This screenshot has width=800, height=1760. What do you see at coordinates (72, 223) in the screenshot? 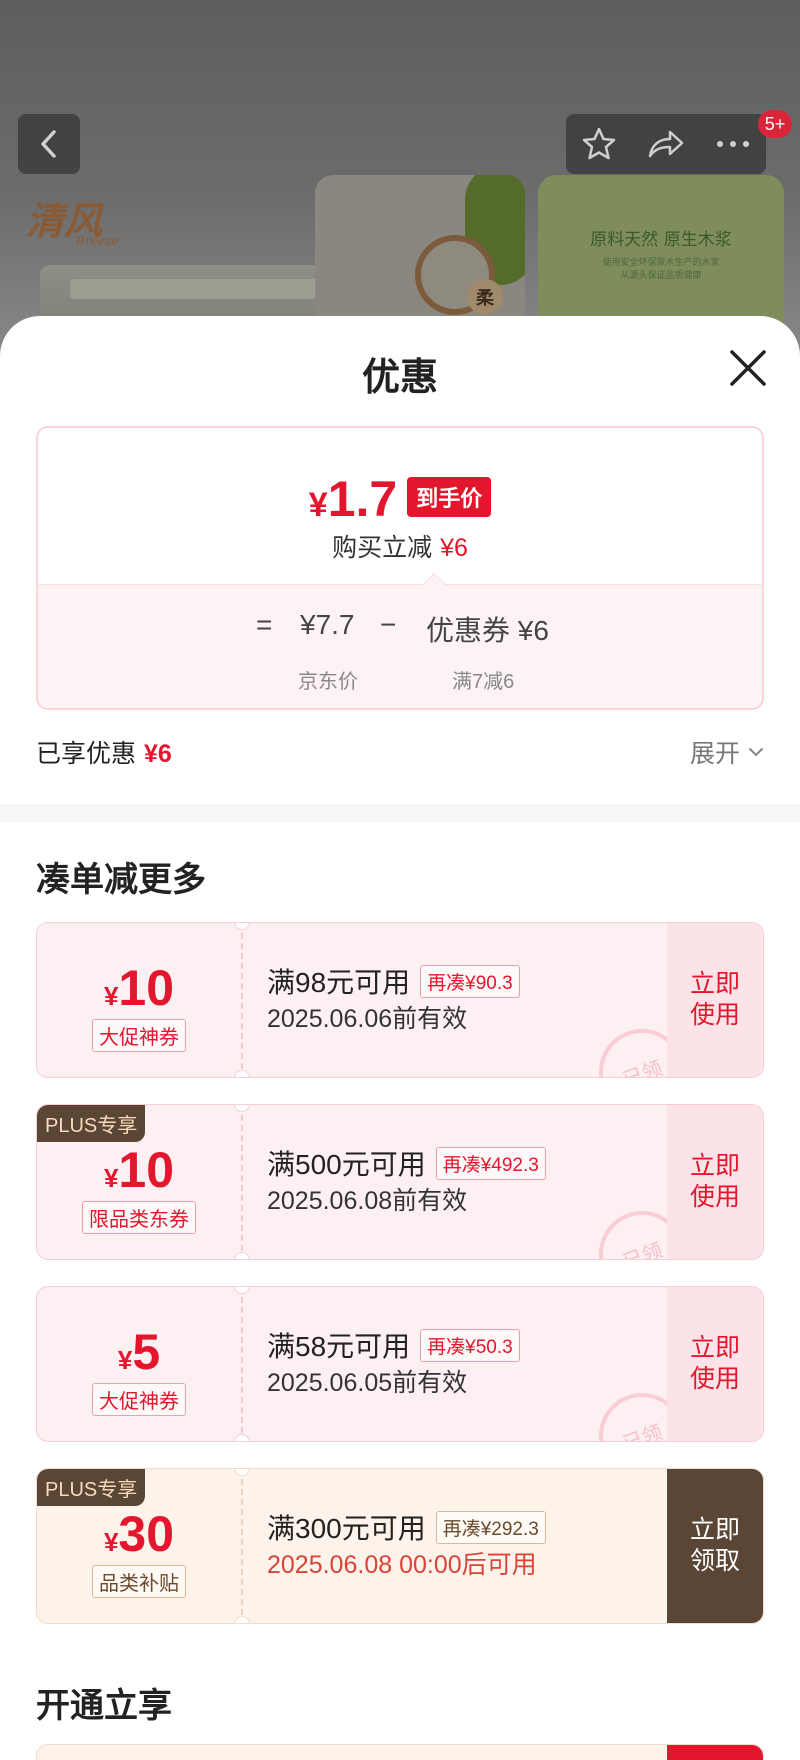
I see `brand-logo: 清风 Breeze` at bounding box center [72, 223].